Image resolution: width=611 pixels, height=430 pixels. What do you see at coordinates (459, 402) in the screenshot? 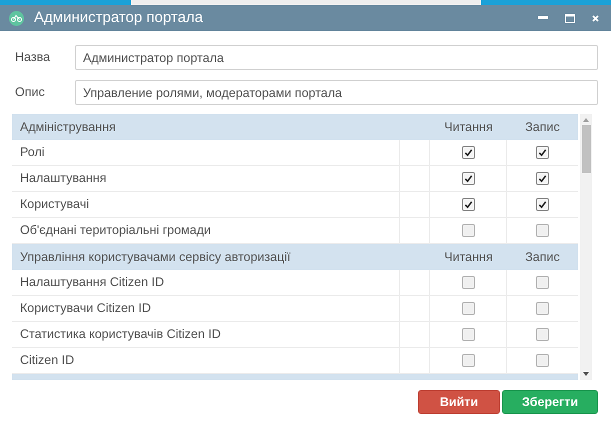
I see `exit-button: Вийти` at bounding box center [459, 402].